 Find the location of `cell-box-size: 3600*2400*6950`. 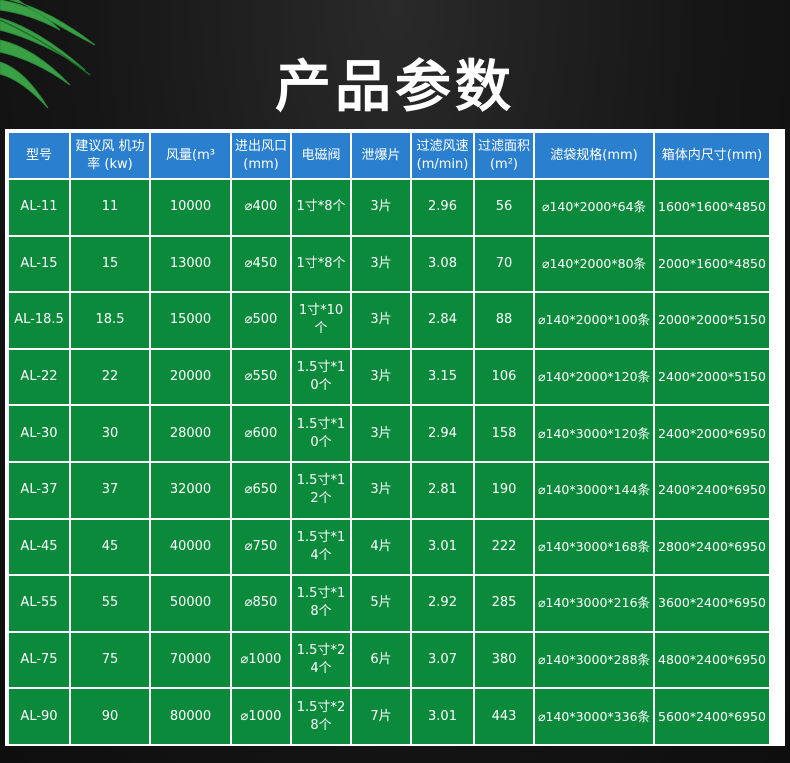

cell-box-size: 3600*2400*6950 is located at coordinates (712, 603).